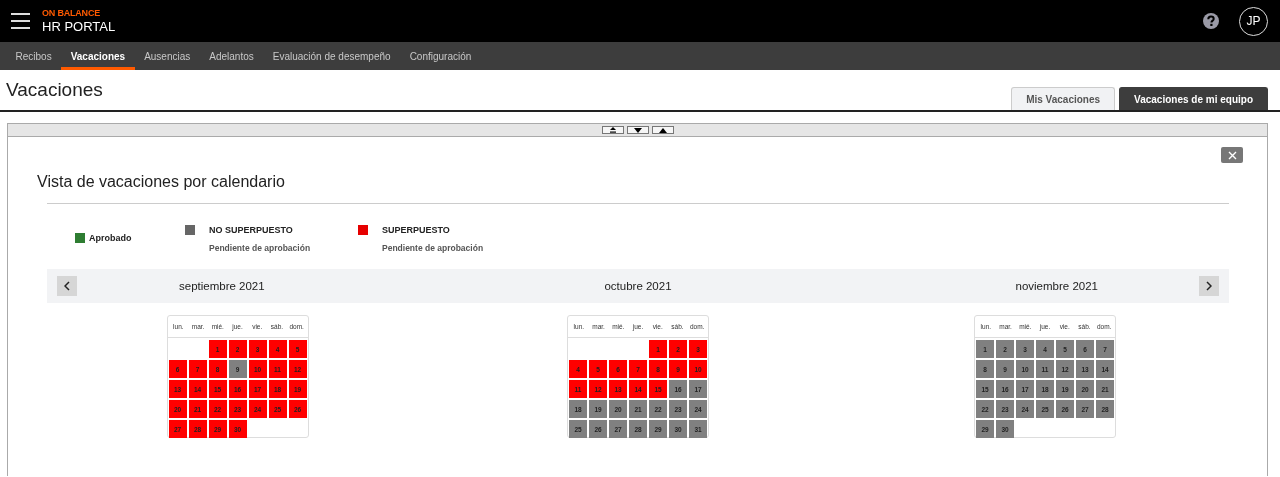 This screenshot has width=1280, height=477. I want to click on nav-tab: Evaluación de desempeño, so click(332, 56).